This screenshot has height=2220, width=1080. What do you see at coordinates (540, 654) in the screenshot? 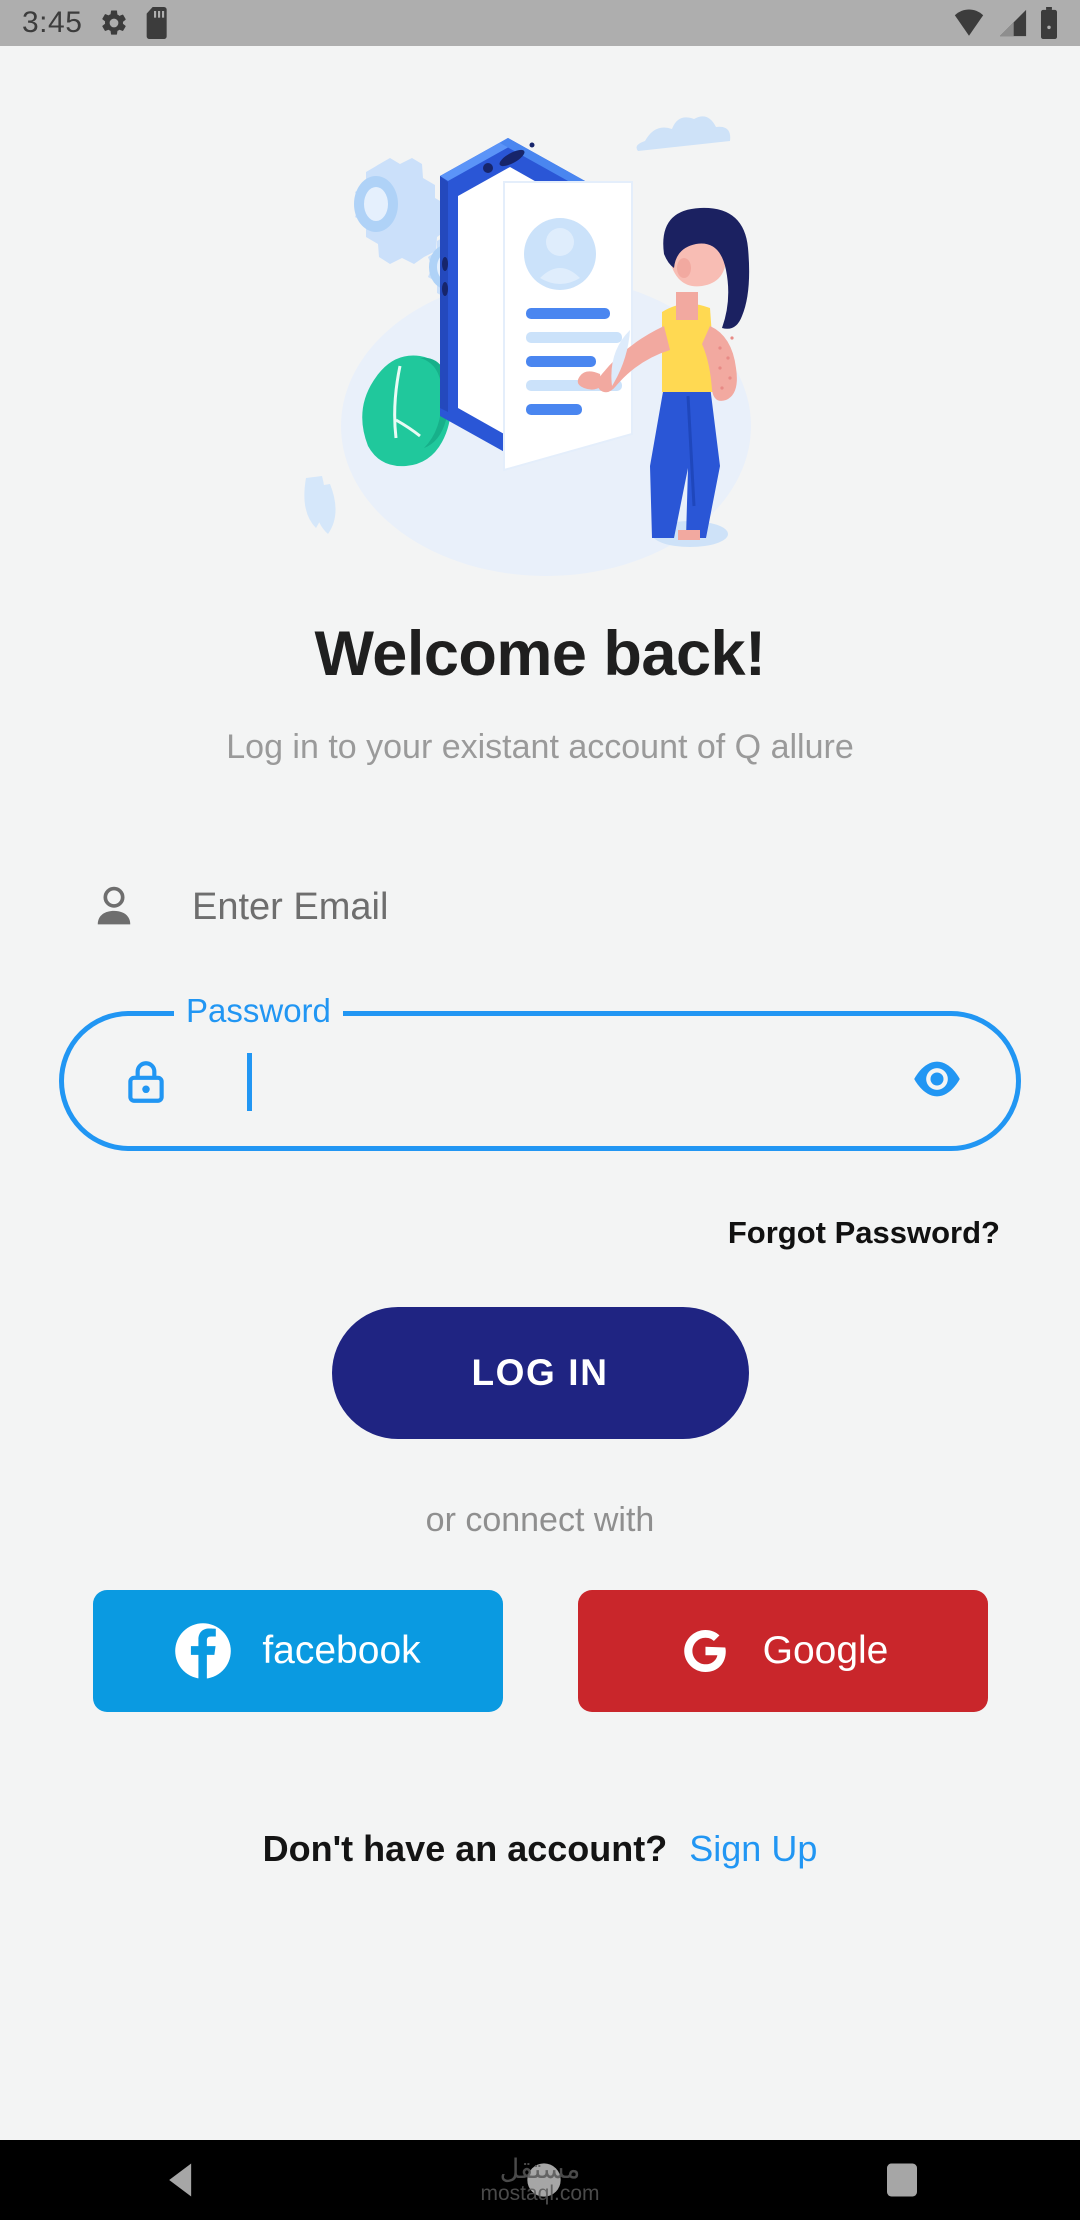
I see `page-title: Welcome back!` at bounding box center [540, 654].